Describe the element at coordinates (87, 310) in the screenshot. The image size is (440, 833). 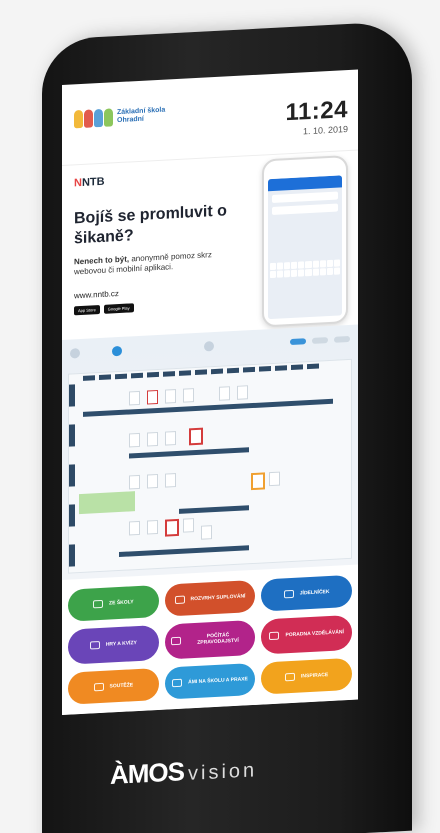
I see `app-store-badge: App Store` at that location.